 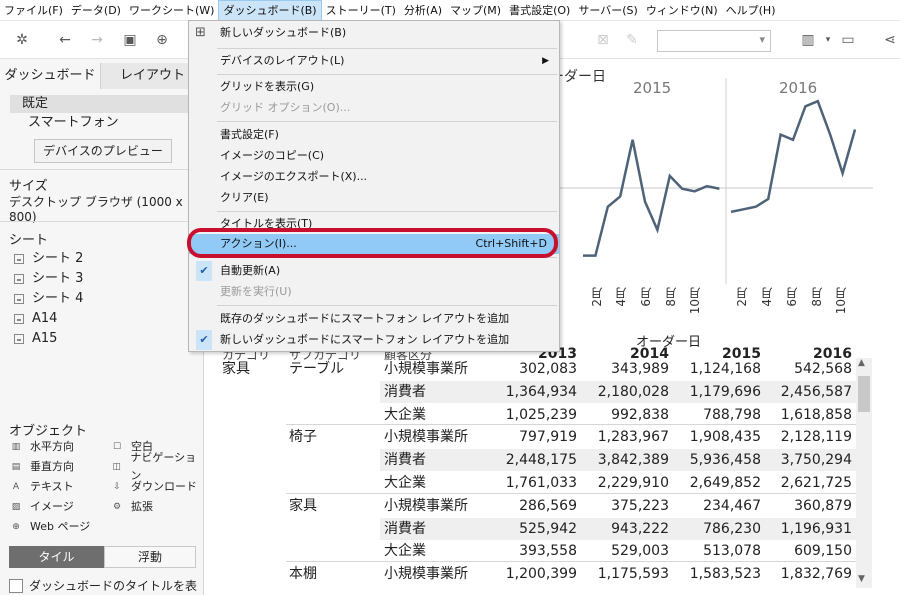 I want to click on device-default: 既定, so click(x=99, y=104).